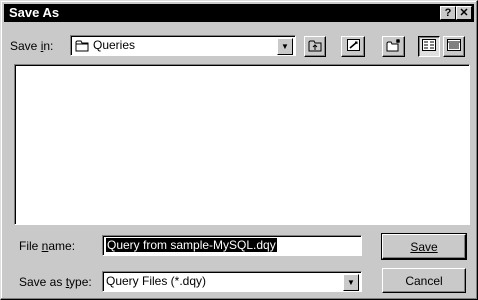  Describe the element at coordinates (156, 281) in the screenshot. I see `save-as-type-value: Query Files (*.dqy)` at that location.